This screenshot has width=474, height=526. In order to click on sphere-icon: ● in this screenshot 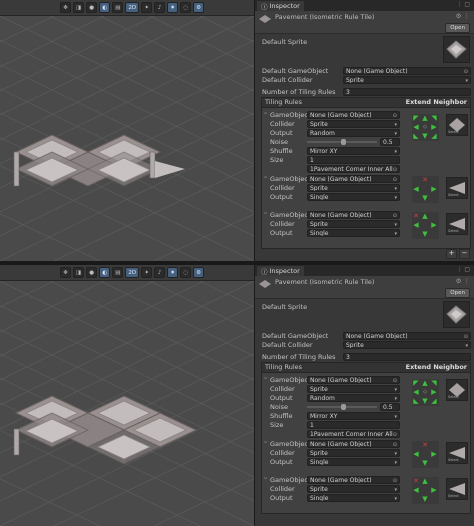, I will do `click(92, 272)`.